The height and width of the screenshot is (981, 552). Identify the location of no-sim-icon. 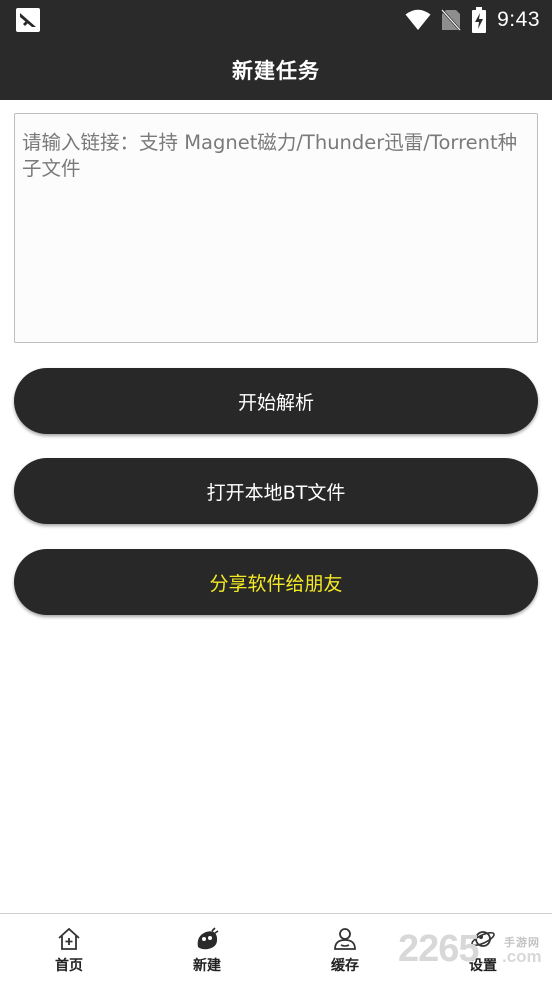
(451, 20).